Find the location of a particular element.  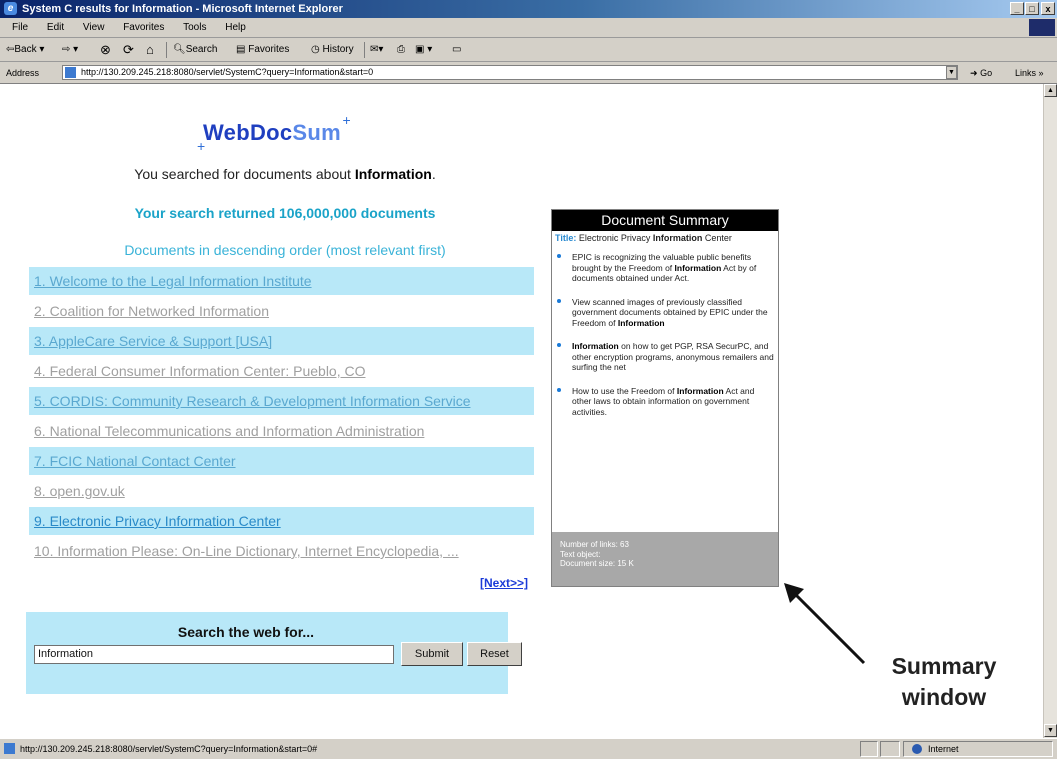

globe-icon is located at coordinates (917, 749).